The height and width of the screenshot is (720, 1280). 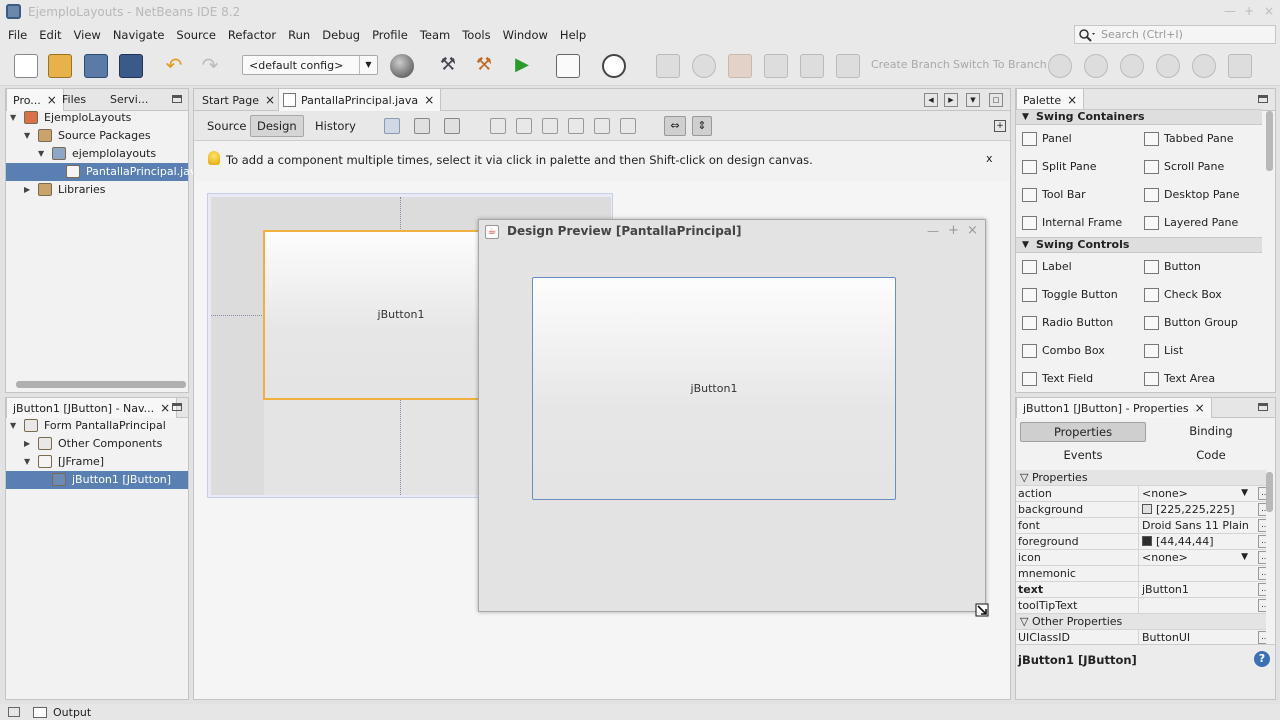 What do you see at coordinates (675, 126) in the screenshot?
I see `resize-horizontal-icon: ⇔` at bounding box center [675, 126].